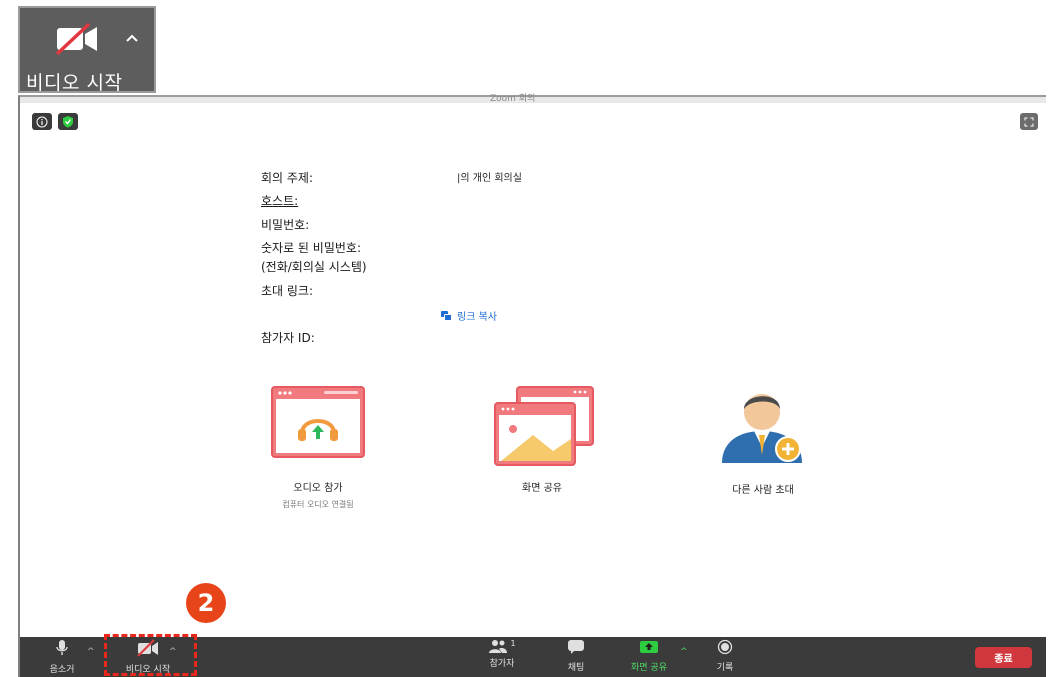 This screenshot has height=677, width=1052. What do you see at coordinates (542, 488) in the screenshot?
I see `share-screen-title: 화면 공유` at bounding box center [542, 488].